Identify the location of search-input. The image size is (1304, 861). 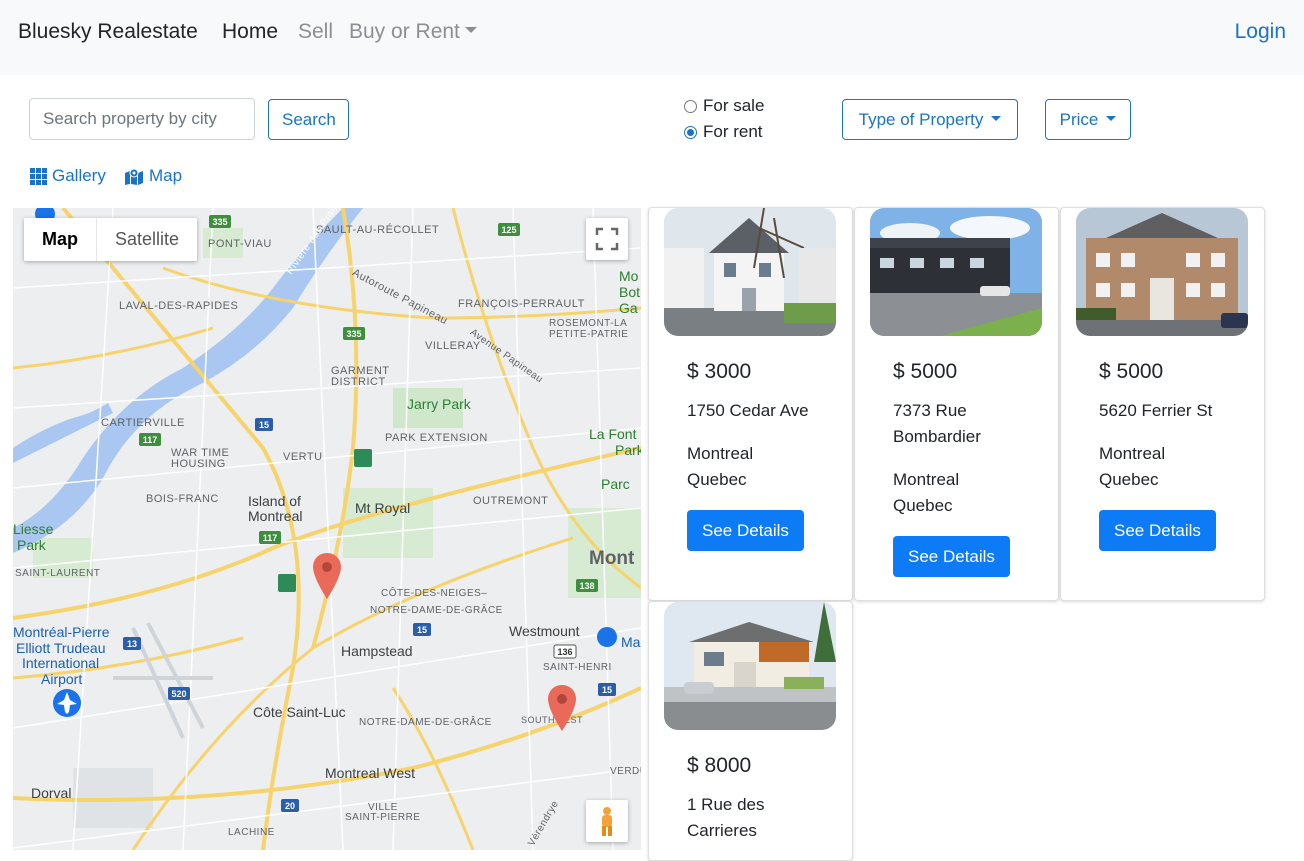
(142, 119).